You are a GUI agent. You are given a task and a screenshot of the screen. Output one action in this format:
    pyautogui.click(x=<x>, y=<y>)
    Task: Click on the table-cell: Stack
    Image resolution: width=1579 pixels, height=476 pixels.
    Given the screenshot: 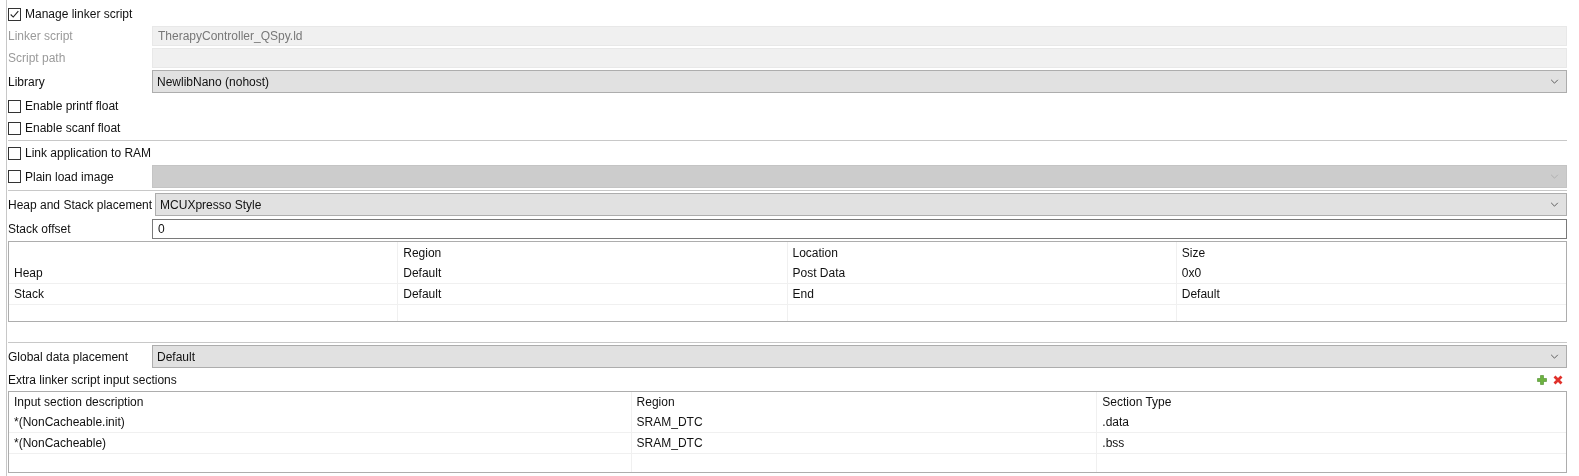 What is the action you would take?
    pyautogui.click(x=204, y=294)
    